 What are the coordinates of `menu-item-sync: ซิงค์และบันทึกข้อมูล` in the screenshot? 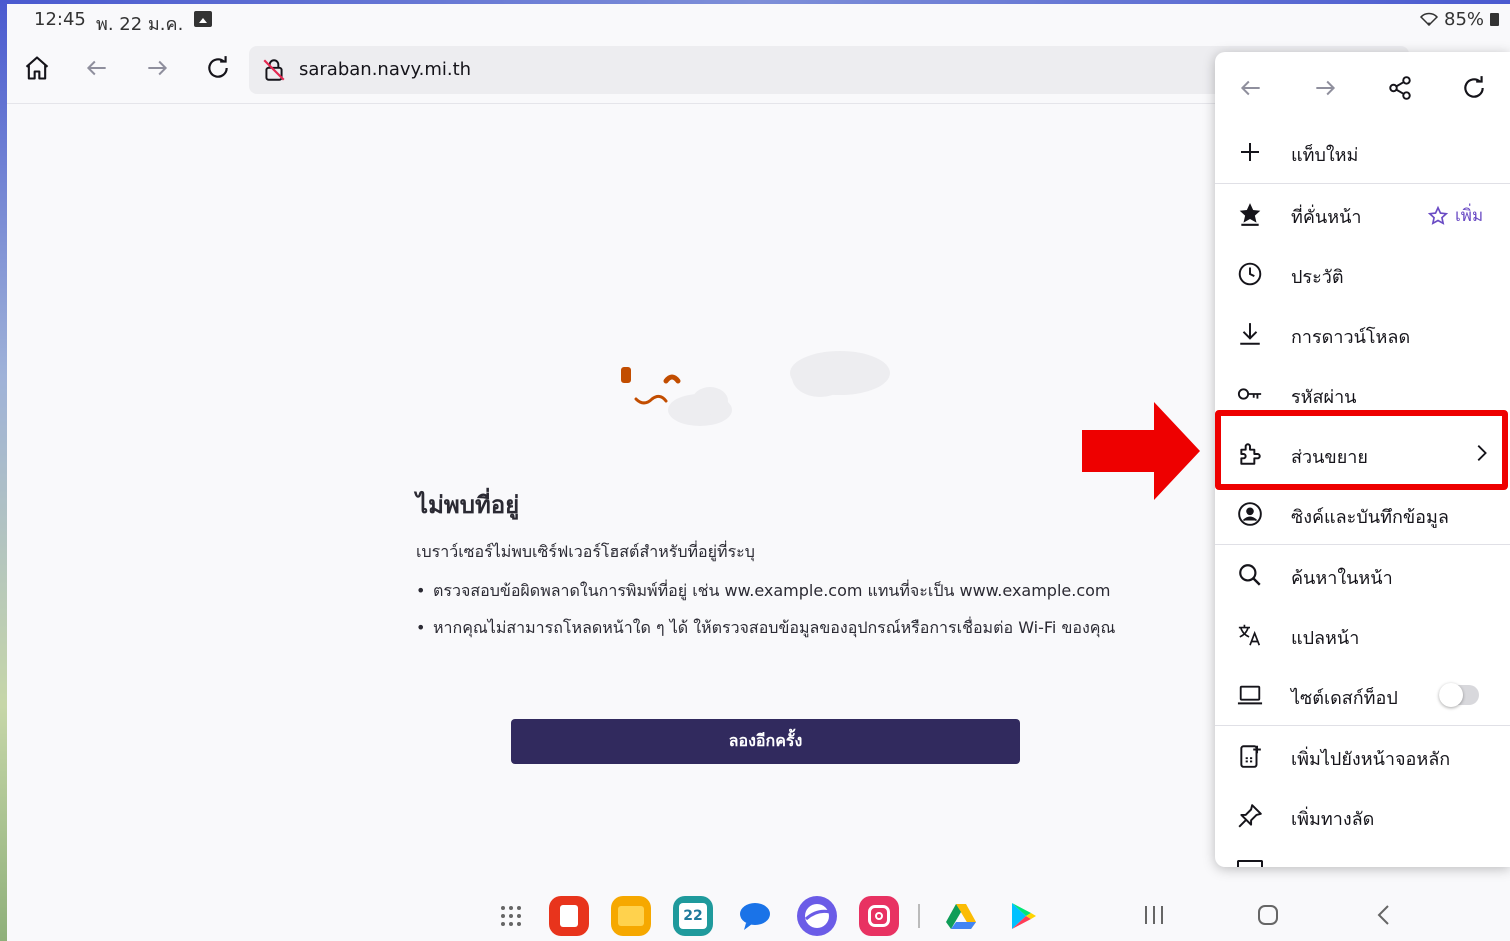 It's located at (1362, 514).